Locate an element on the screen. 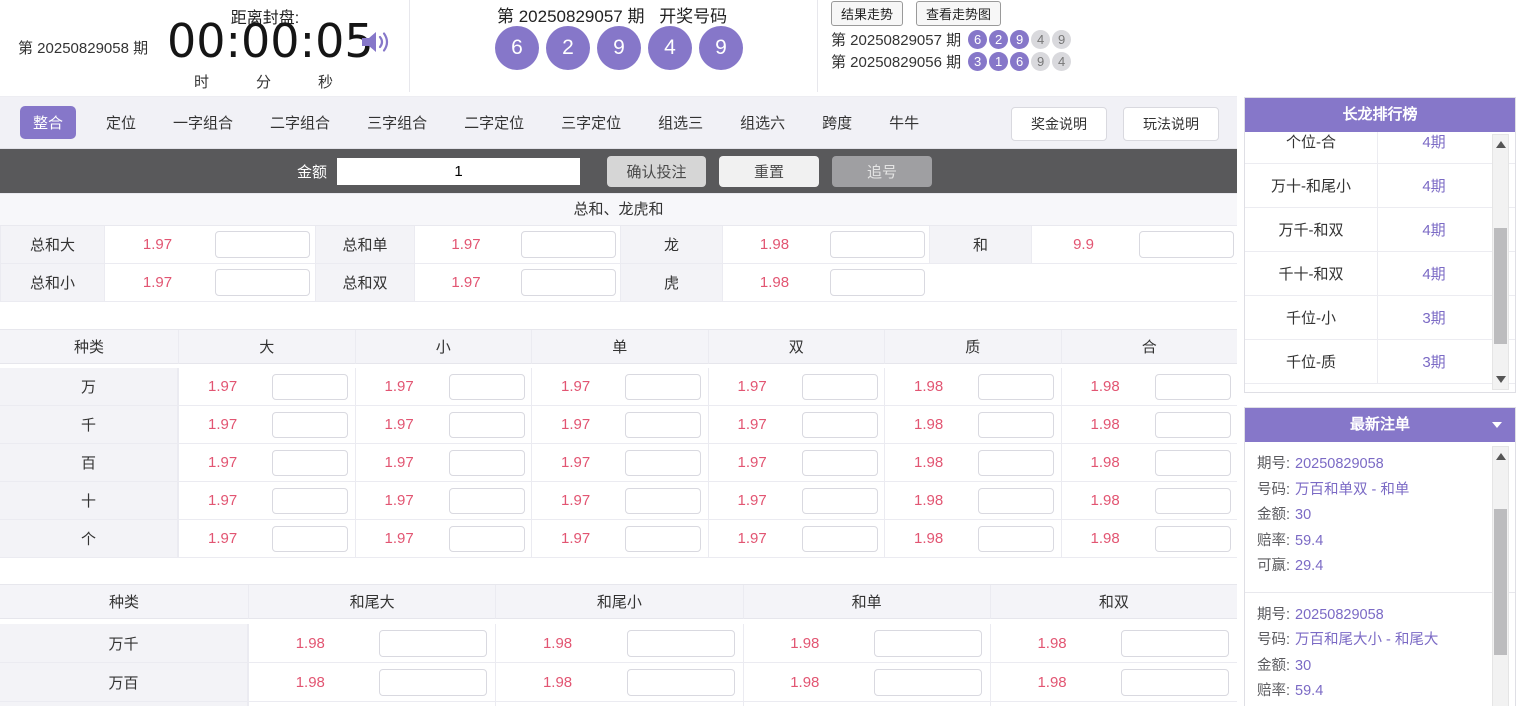 Image resolution: width=1517 pixels, height=706 pixels. speaker-icon is located at coordinates (376, 44).